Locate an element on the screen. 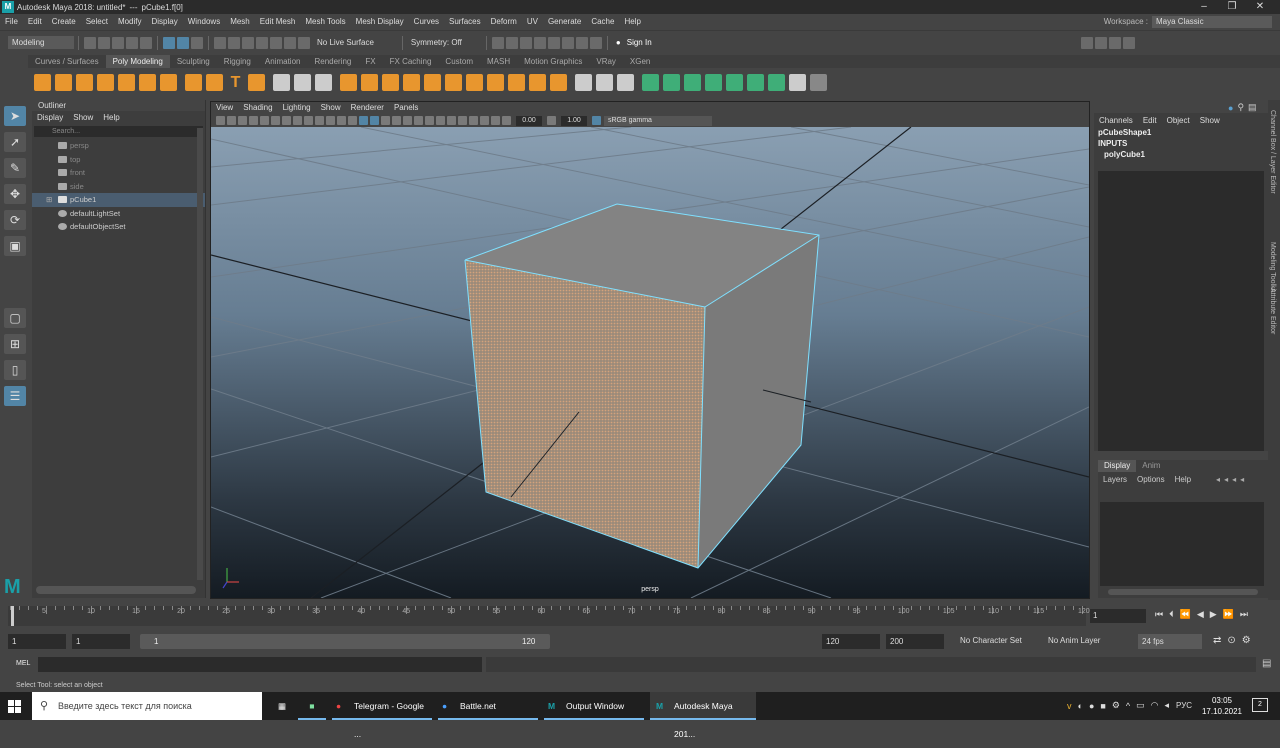  xray-components-icon is located at coordinates (495, 120).